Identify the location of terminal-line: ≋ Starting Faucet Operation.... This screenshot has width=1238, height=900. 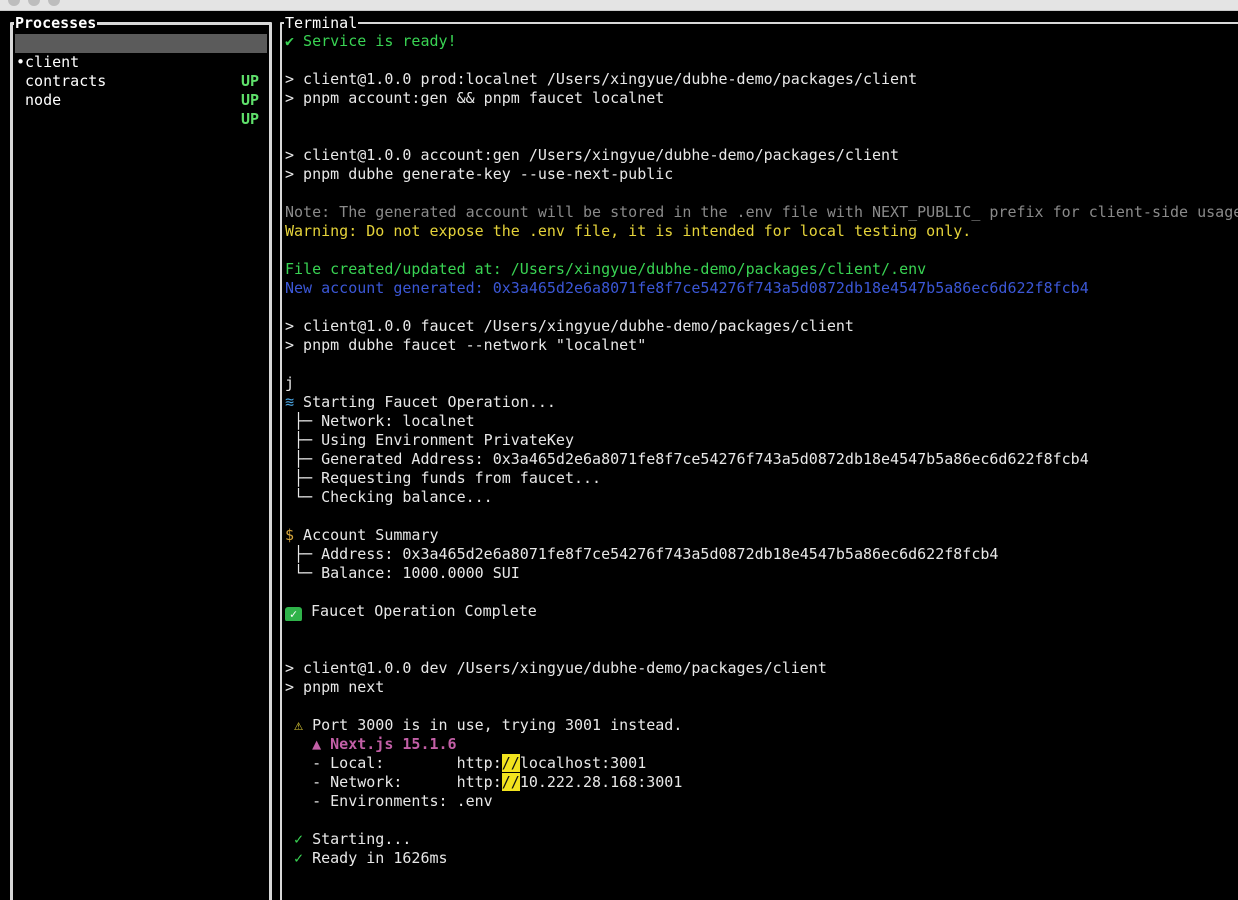
(761, 402).